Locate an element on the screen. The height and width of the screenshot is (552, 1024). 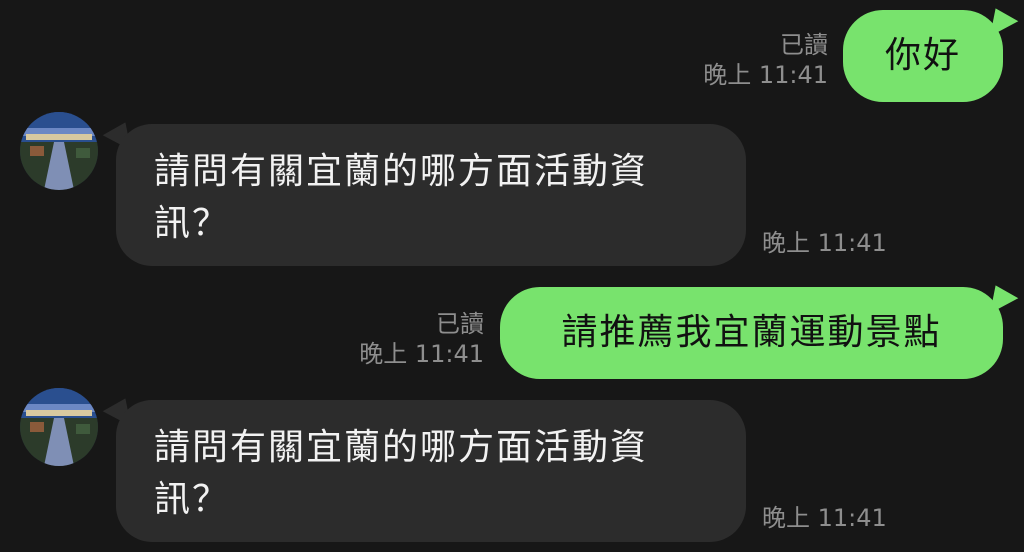
message-text: 請推薦我宜蘭運動景點 is located at coordinates (751, 332).